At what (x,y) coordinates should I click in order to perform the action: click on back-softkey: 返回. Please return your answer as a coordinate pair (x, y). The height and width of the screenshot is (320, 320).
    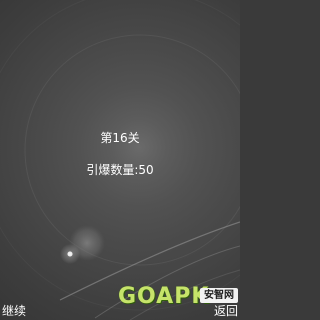
    Looking at the image, I should click on (226, 311).